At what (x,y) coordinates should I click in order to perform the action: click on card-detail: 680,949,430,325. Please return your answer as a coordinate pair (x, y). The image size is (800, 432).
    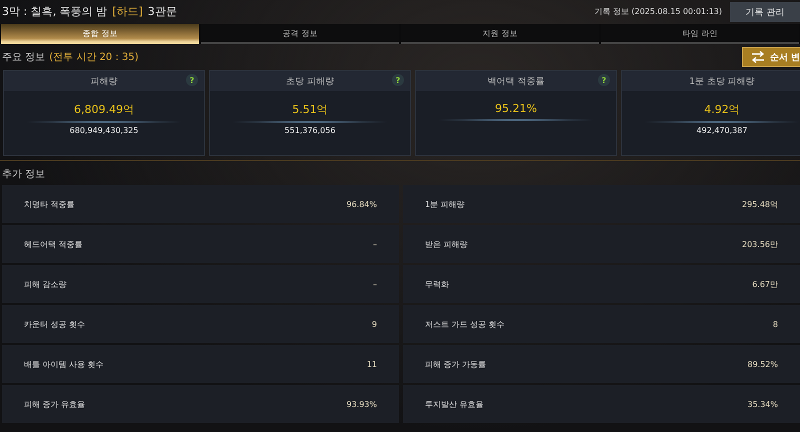
    Looking at the image, I should click on (104, 130).